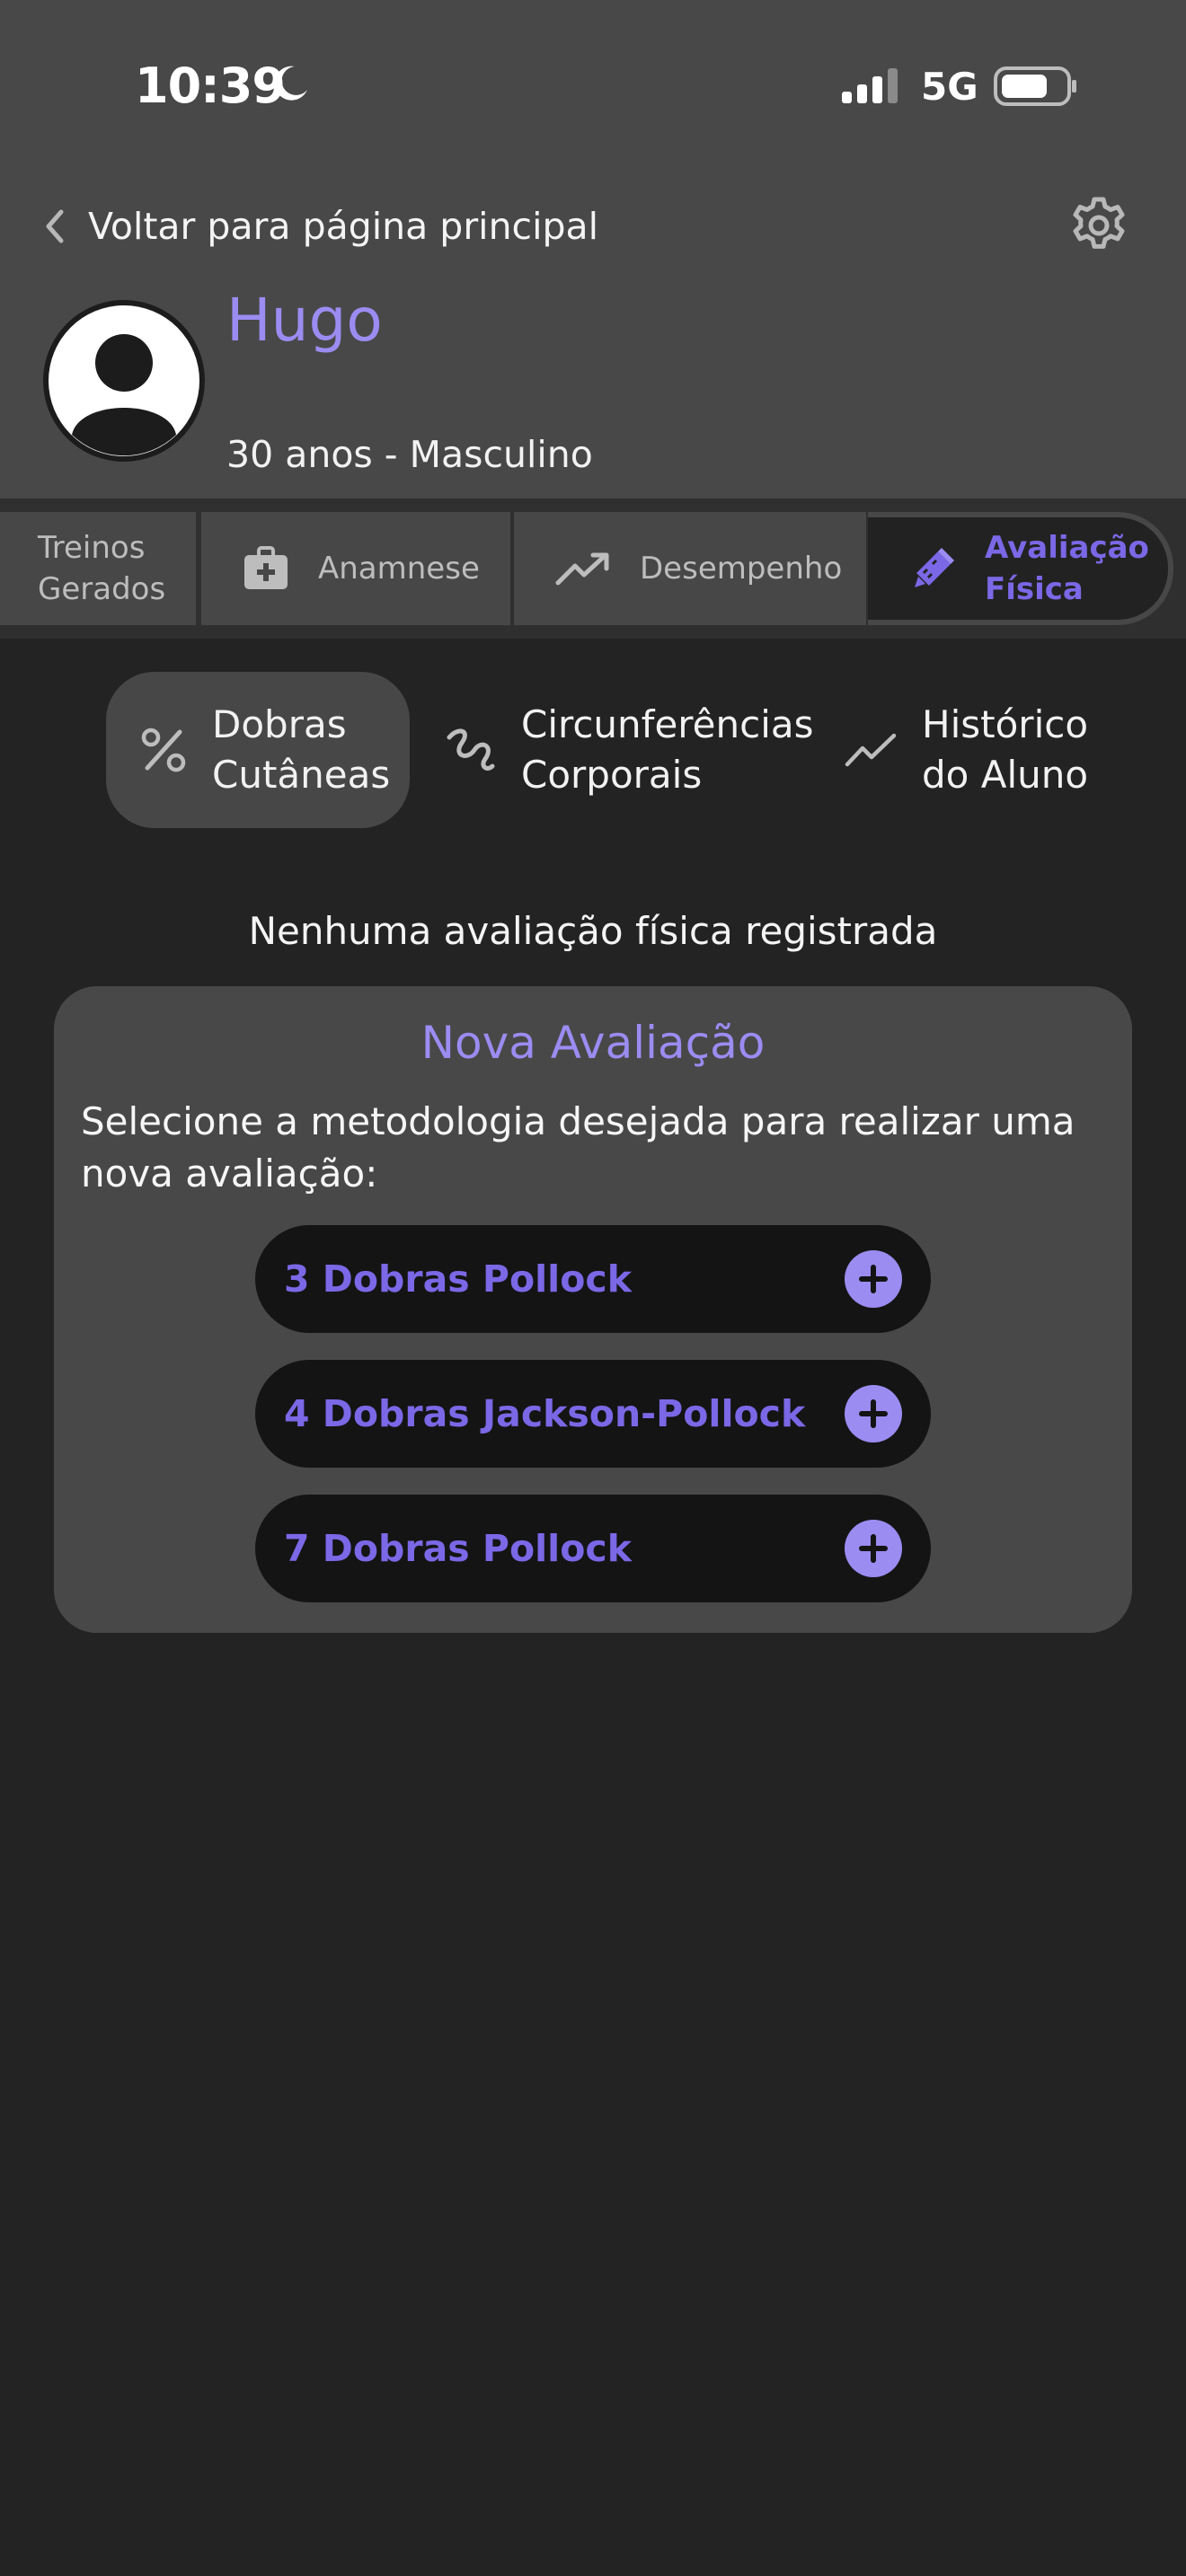 This screenshot has width=1186, height=2576. What do you see at coordinates (266, 567) in the screenshot?
I see `medical-kit-icon` at bounding box center [266, 567].